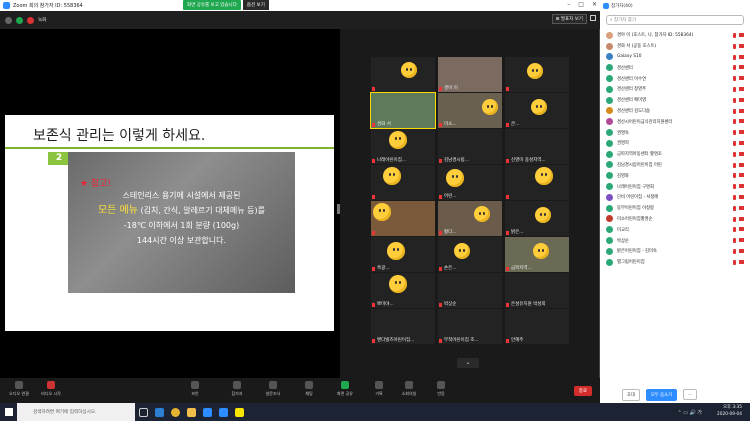 The height and width of the screenshot is (421, 750). I want to click on audio-button: 오디오 연결, so click(19, 389).